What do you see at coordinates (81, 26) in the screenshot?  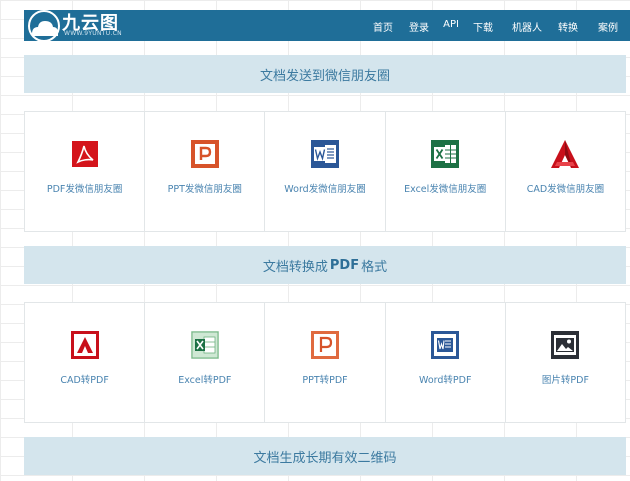 I see `logo: 九云图 WWW.9YUNTU.CN` at bounding box center [81, 26].